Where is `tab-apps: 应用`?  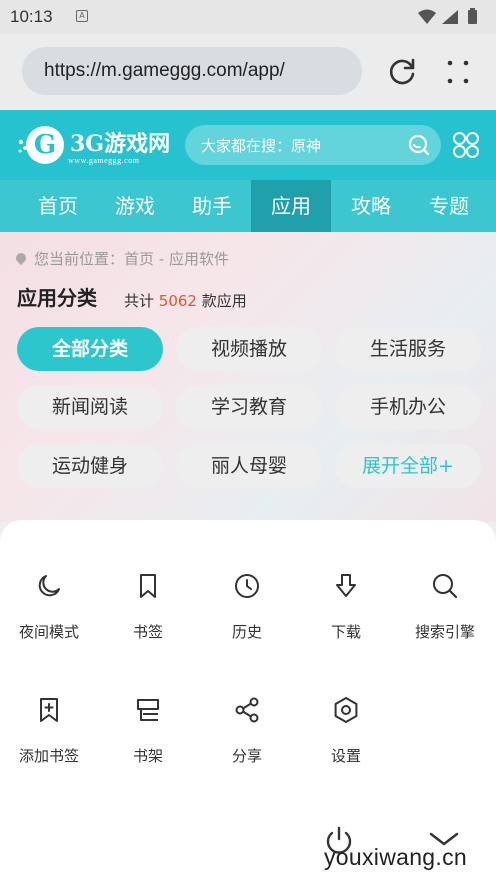 tab-apps: 应用 is located at coordinates (291, 206).